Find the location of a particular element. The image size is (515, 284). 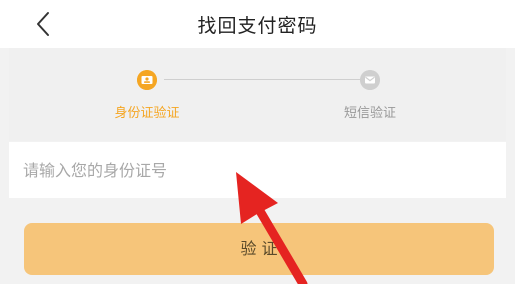

step-label-sms-verify: 短信验证 is located at coordinates (369, 113).